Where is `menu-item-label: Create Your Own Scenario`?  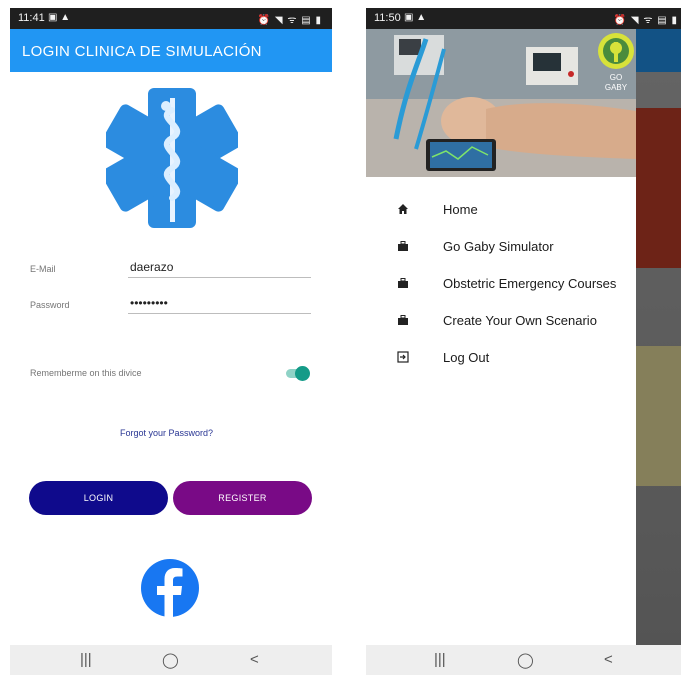
menu-item-label: Create Your Own Scenario is located at coordinates (520, 320).